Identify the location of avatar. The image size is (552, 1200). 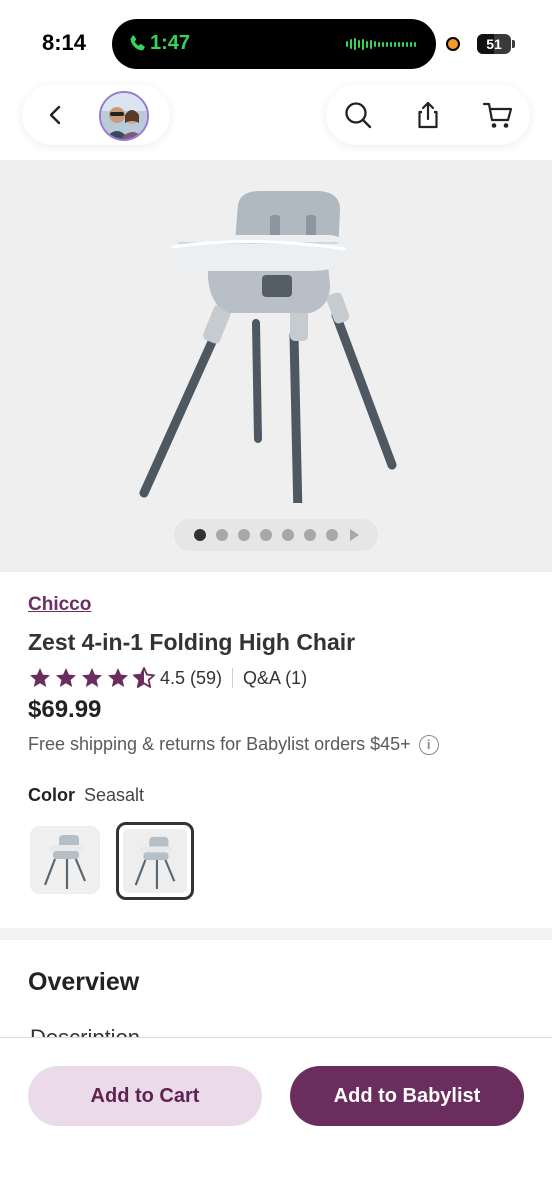
(124, 116).